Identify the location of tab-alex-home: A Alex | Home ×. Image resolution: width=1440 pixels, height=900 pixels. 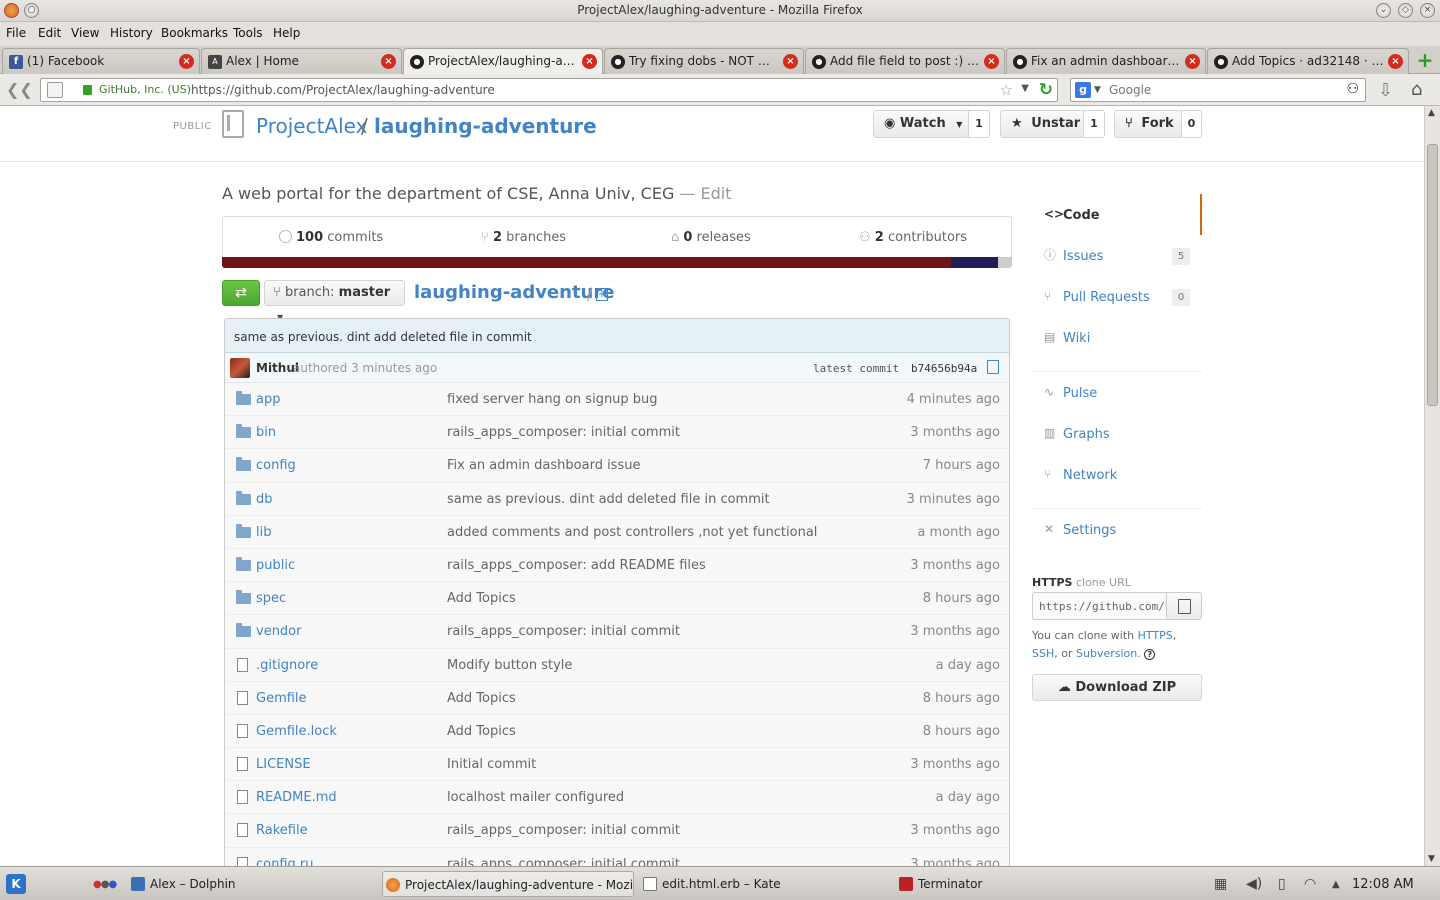
(301, 61).